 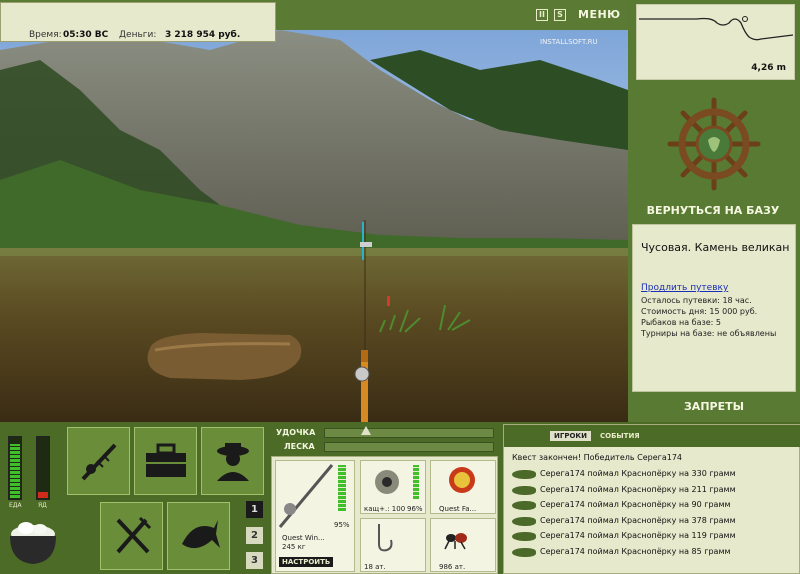 I want to click on time-value: 05:30 ВС, so click(x=86, y=35).